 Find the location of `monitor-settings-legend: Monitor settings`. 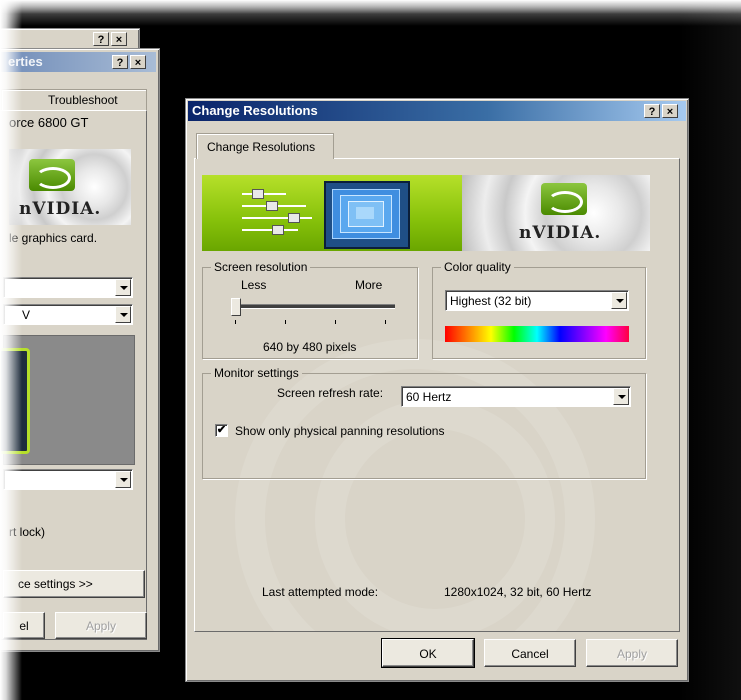

monitor-settings-legend: Monitor settings is located at coordinates (256, 373).